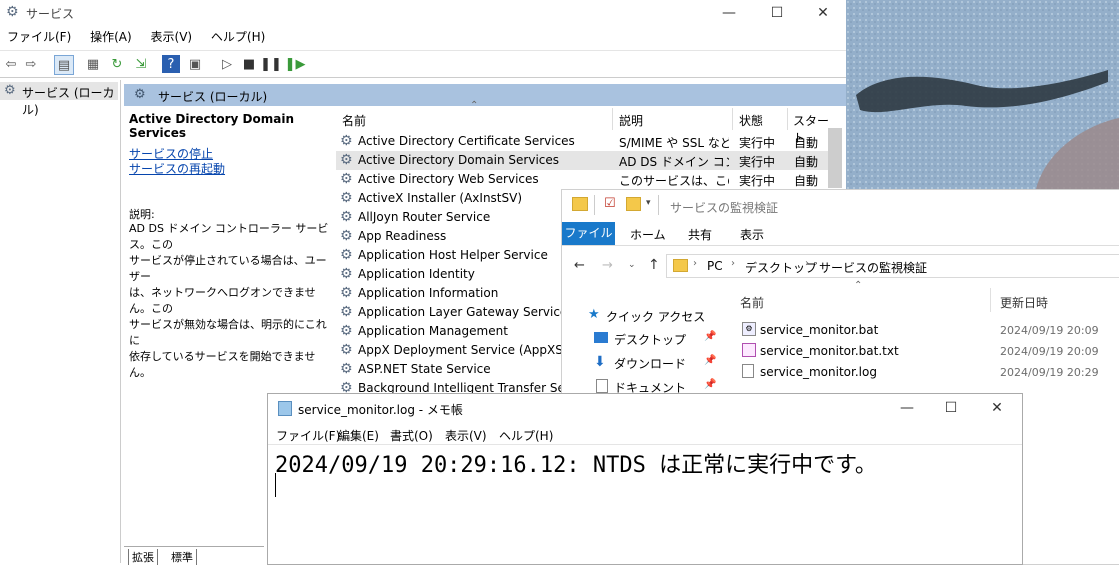  Describe the element at coordinates (610, 203) in the screenshot. I see `properties-check-icon: ☑` at that location.